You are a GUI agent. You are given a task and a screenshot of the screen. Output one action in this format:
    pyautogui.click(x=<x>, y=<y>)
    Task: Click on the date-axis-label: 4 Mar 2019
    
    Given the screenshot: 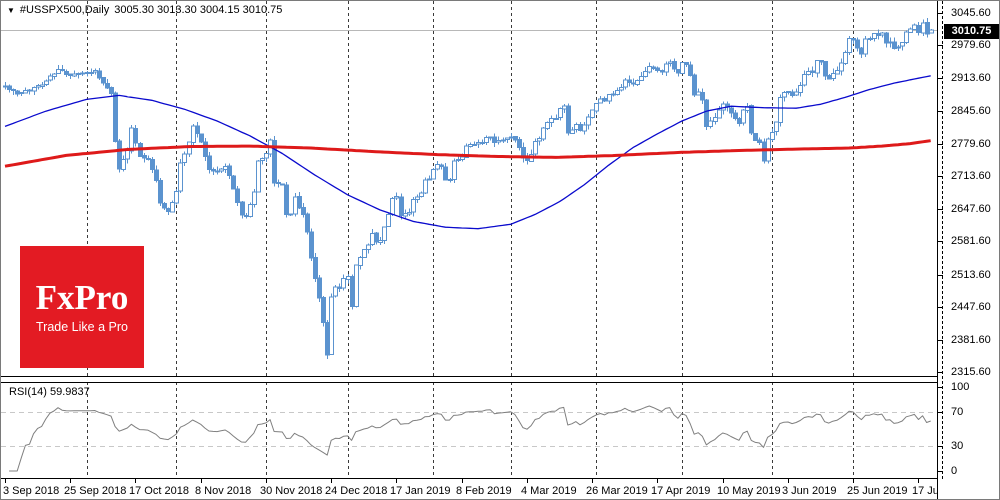 What is the action you would take?
    pyautogui.click(x=549, y=491)
    